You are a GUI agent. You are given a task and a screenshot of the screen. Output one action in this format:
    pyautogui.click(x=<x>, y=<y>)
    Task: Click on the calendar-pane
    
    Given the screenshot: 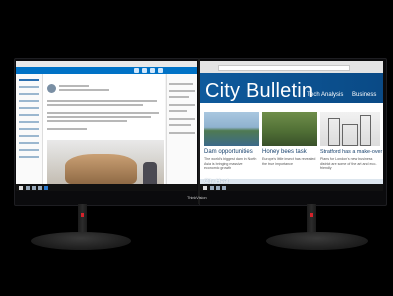 What is the action you would take?
    pyautogui.click(x=181, y=132)
    